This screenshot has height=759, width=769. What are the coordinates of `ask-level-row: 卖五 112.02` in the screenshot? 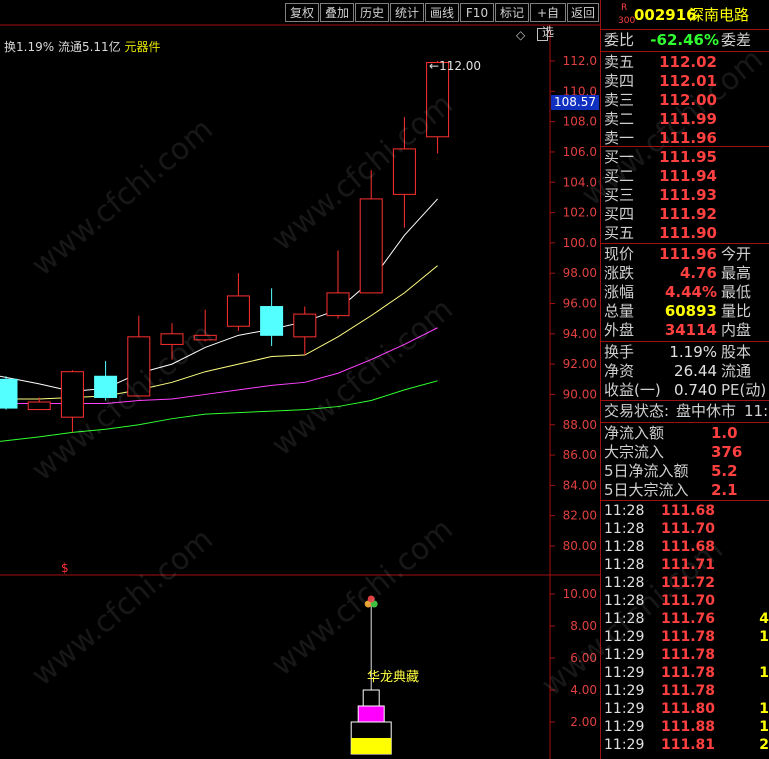 It's located at (685, 62).